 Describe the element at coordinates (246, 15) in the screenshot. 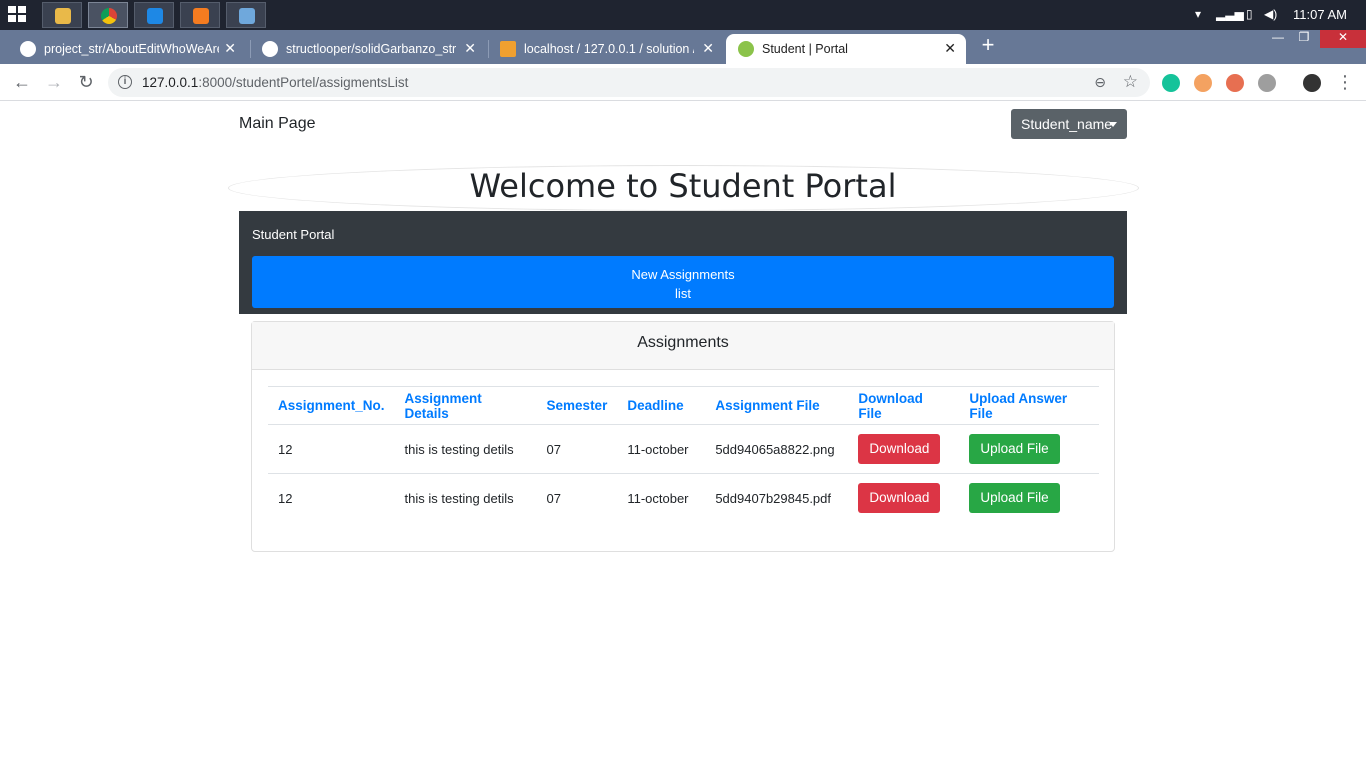

I see `app-window-icon` at that location.